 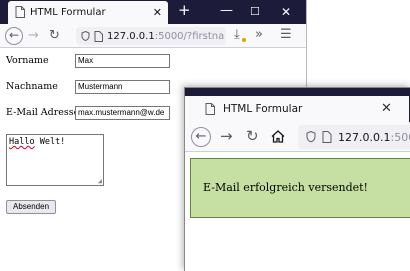 I want to click on vorname-label: Vorname, so click(x=27, y=60).